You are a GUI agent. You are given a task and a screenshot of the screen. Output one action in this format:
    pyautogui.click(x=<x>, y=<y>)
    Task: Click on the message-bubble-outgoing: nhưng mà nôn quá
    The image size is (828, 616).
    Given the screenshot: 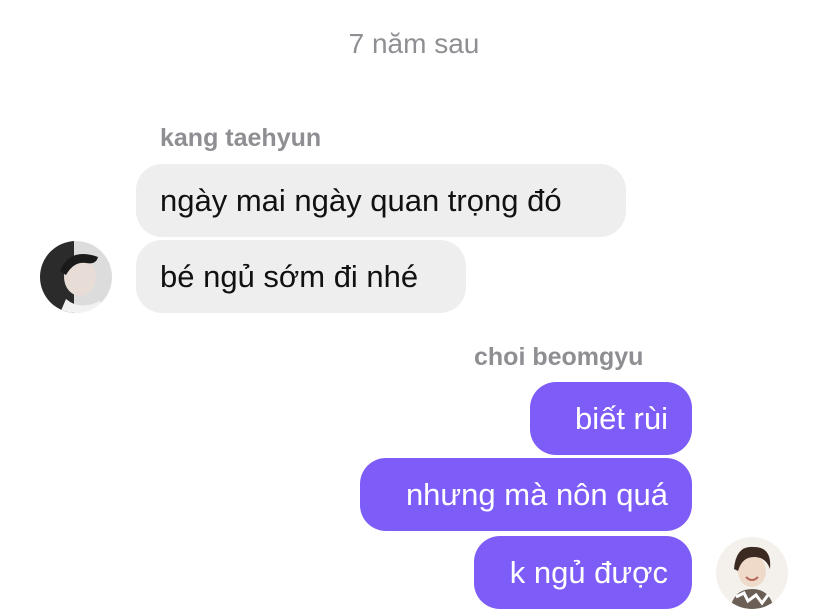 What is the action you would take?
    pyautogui.click(x=526, y=494)
    